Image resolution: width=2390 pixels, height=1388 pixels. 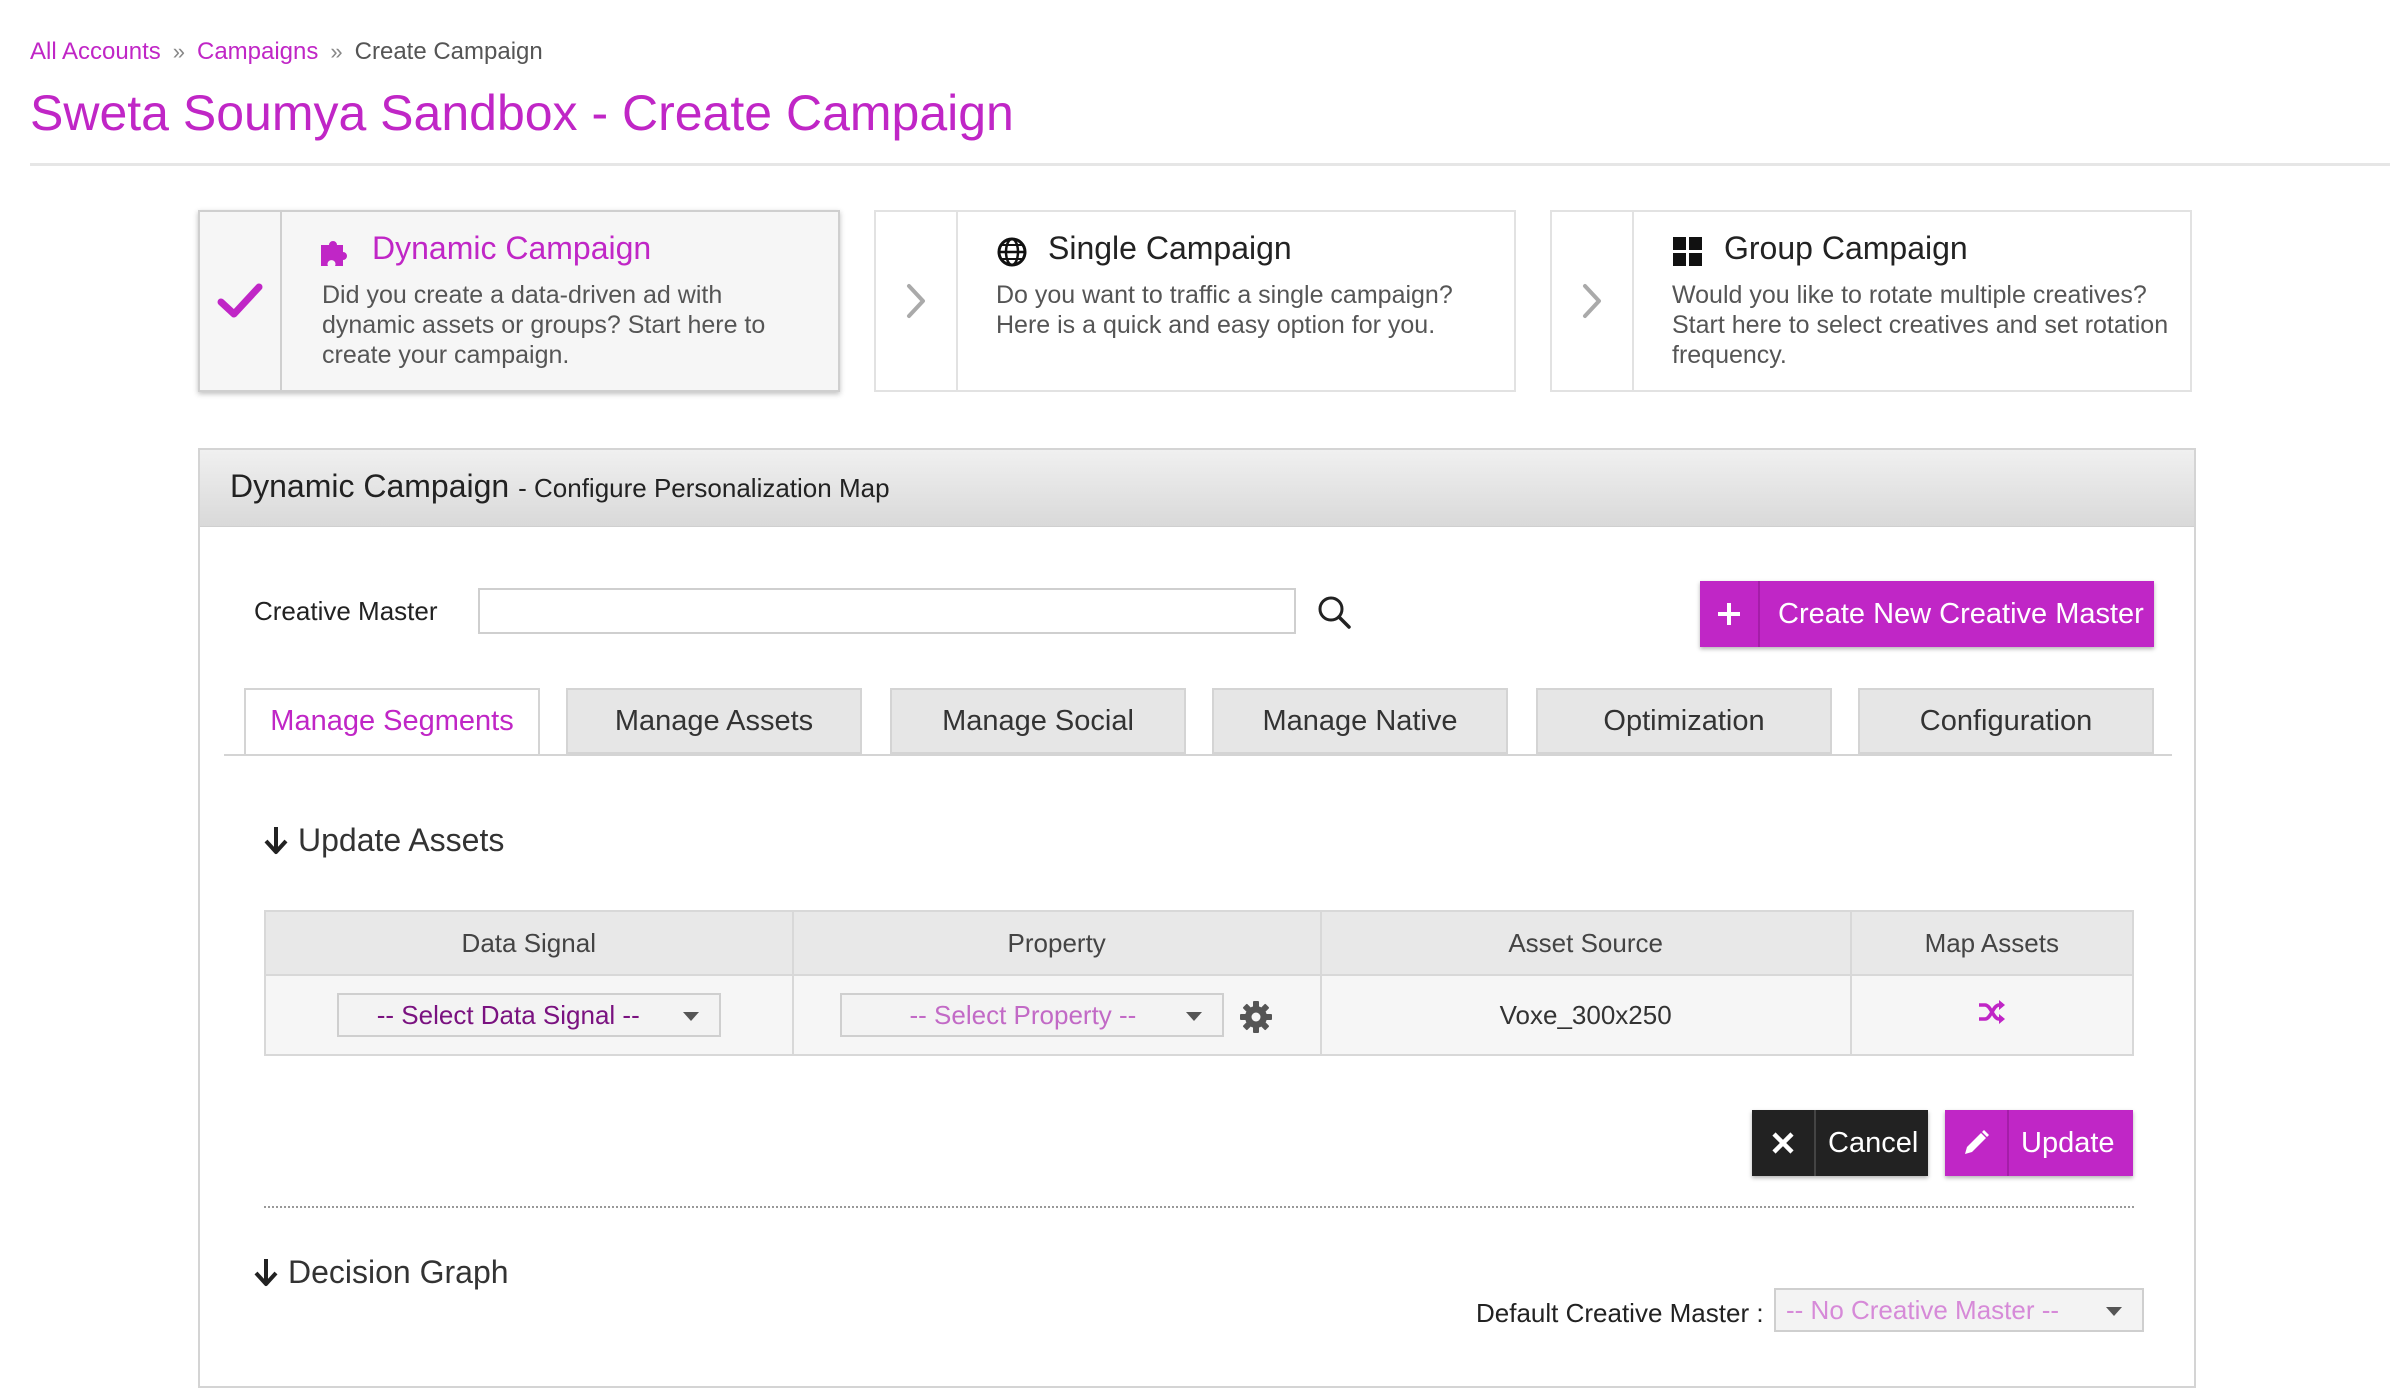 What do you see at coordinates (346, 611) in the screenshot?
I see `creative-master-label: Creative Master` at bounding box center [346, 611].